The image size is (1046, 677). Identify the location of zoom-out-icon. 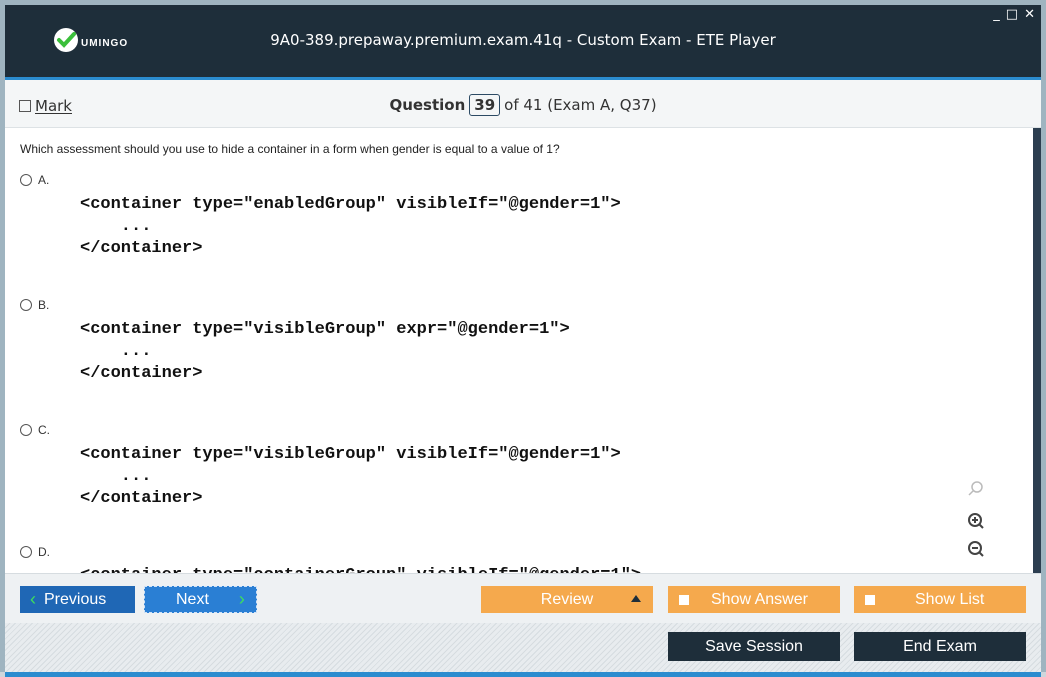
(976, 549).